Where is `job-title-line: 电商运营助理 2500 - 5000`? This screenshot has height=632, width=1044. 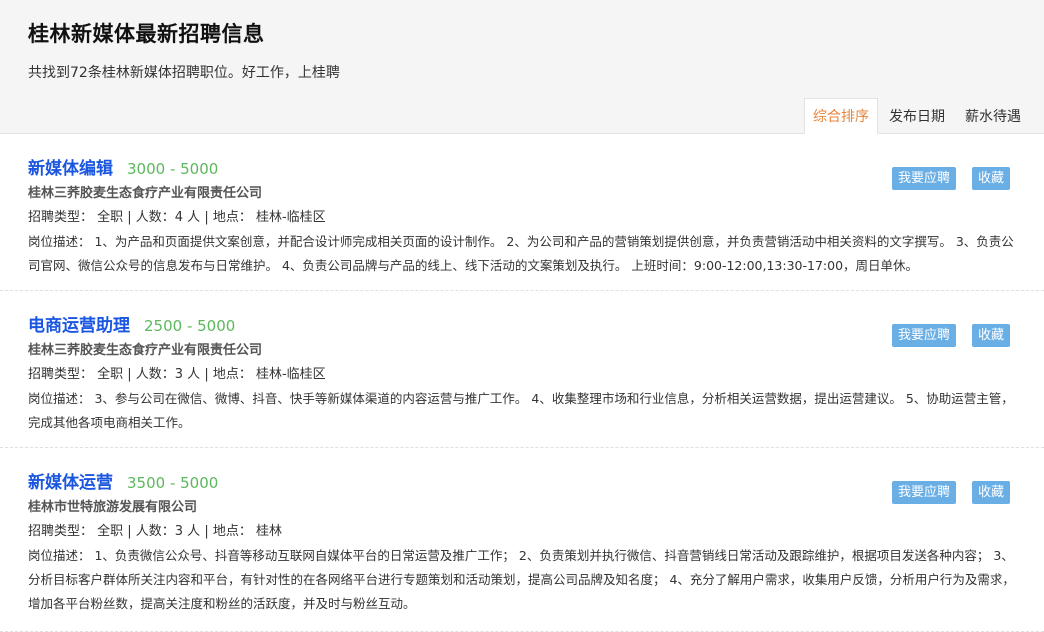 job-title-line: 电商运营助理 2500 - 5000 is located at coordinates (131, 323).